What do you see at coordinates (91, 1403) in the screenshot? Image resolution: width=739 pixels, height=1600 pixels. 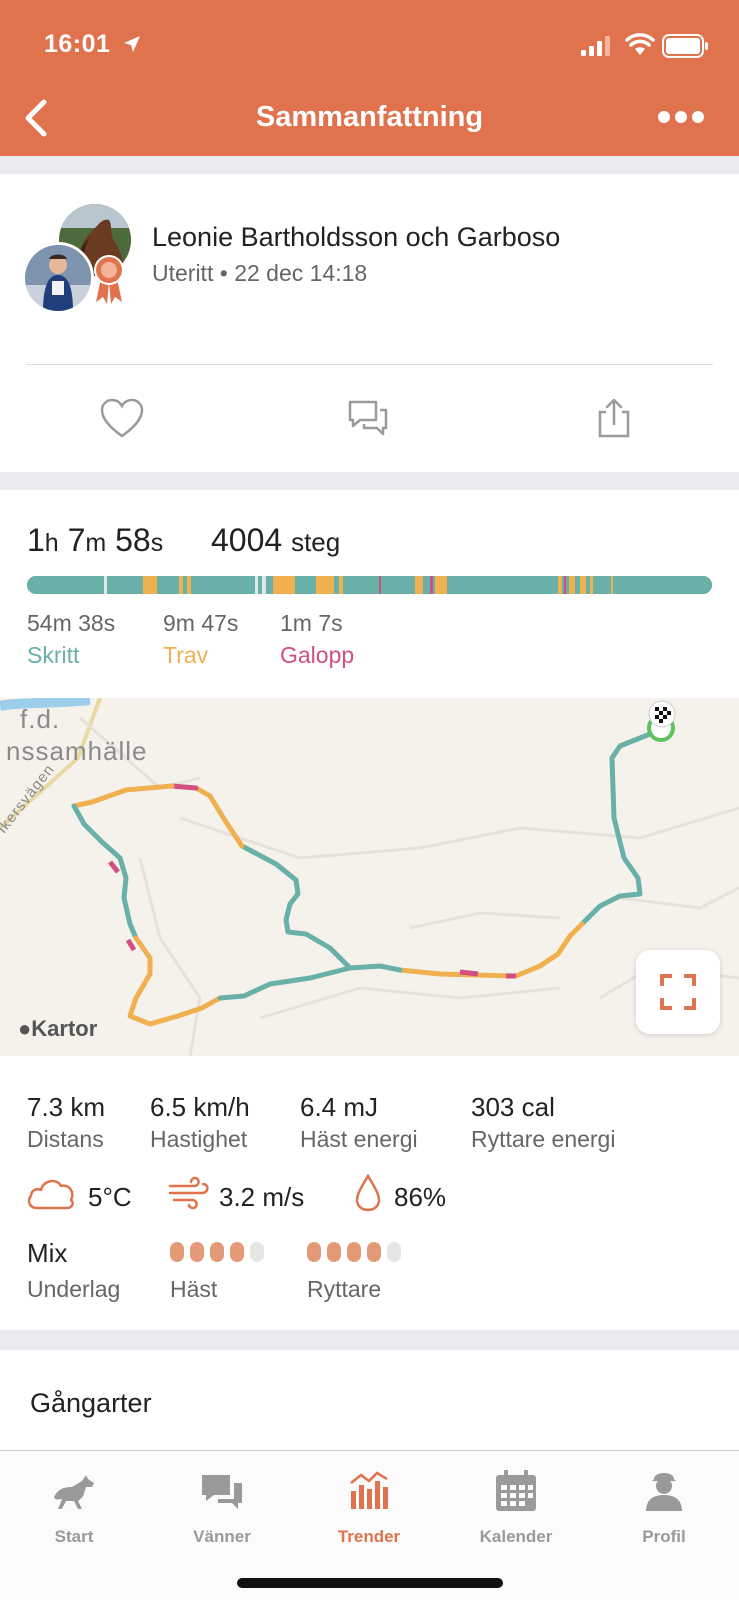 I see `gaits-section-title: Gångarter` at bounding box center [91, 1403].